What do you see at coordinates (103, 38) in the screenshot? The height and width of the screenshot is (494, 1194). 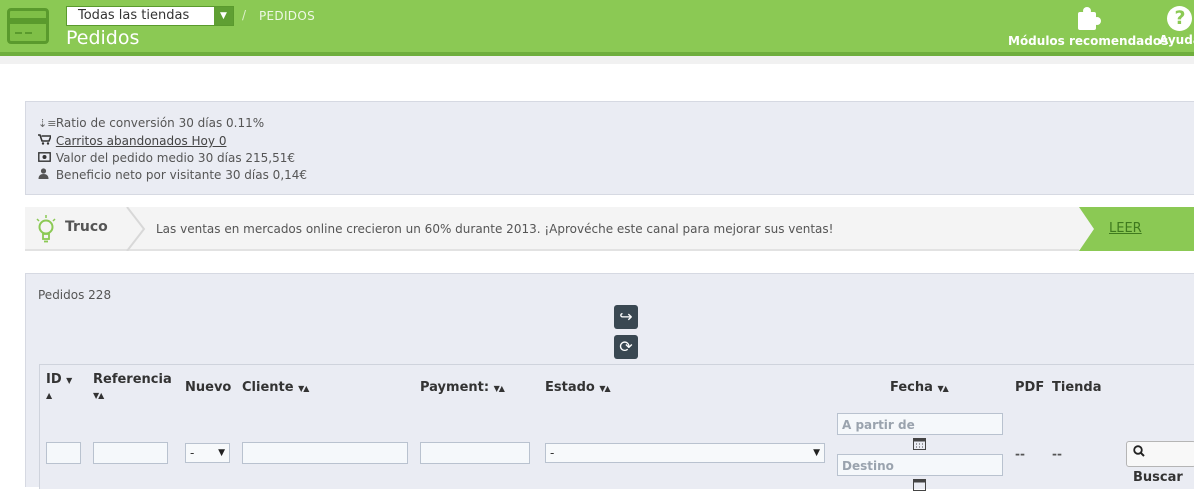 I see `page-title: Pedidos` at bounding box center [103, 38].